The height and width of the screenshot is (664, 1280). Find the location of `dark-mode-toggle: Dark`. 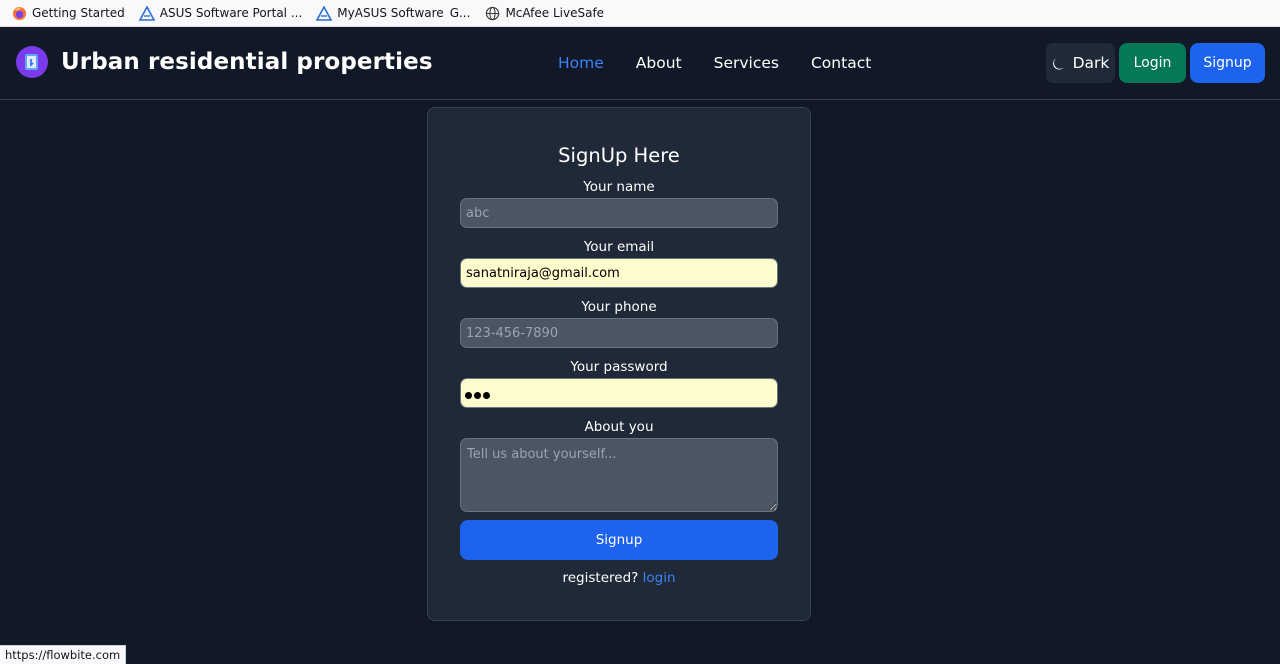

dark-mode-toggle: Dark is located at coordinates (1080, 63).